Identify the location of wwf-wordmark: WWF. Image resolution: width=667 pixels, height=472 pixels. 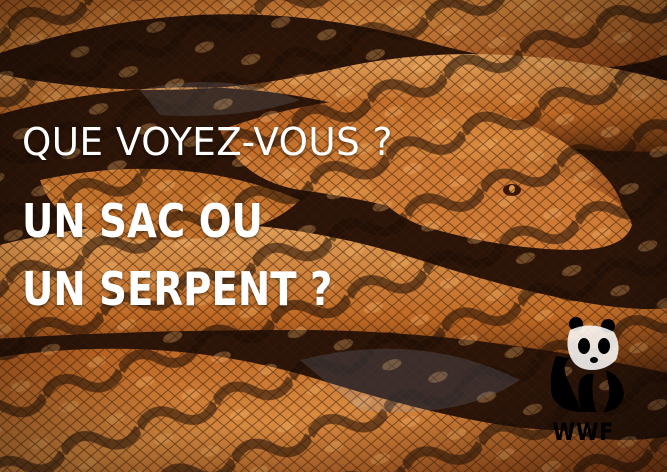
(583, 432).